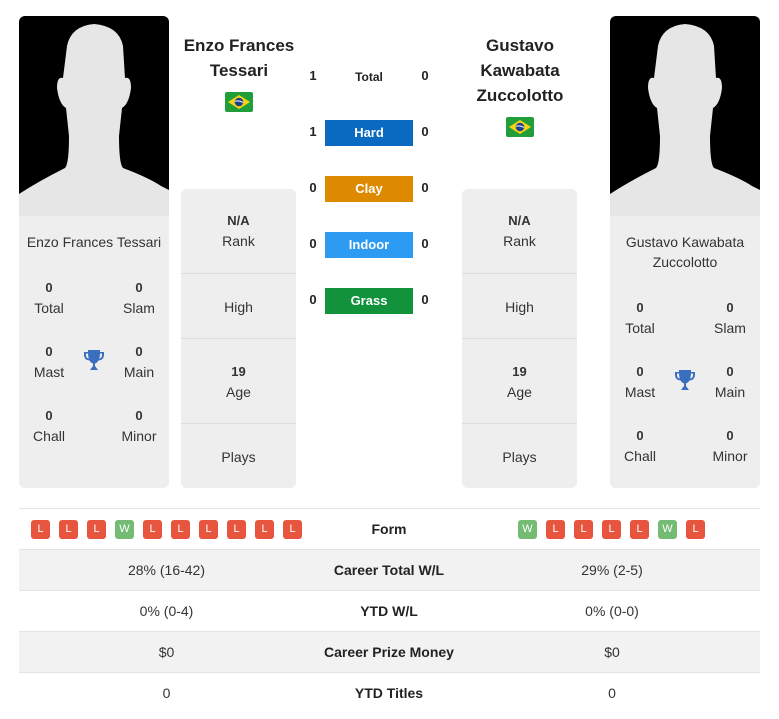 The width and height of the screenshot is (779, 719). What do you see at coordinates (612, 570) in the screenshot?
I see `player2-career-wl: 29% (2-5)` at bounding box center [612, 570].